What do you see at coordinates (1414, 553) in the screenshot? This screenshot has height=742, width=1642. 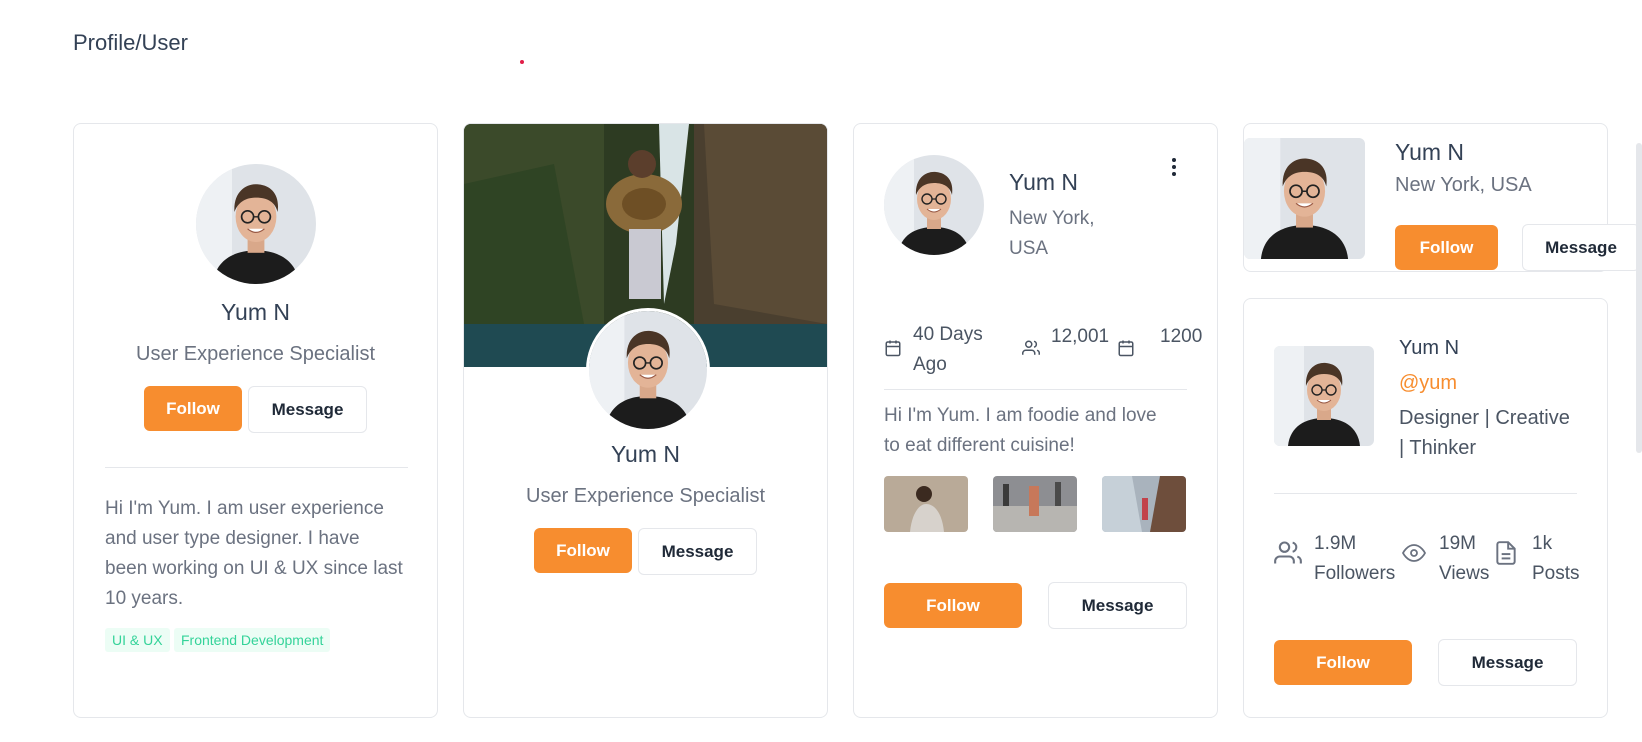 I see `eye-icon` at bounding box center [1414, 553].